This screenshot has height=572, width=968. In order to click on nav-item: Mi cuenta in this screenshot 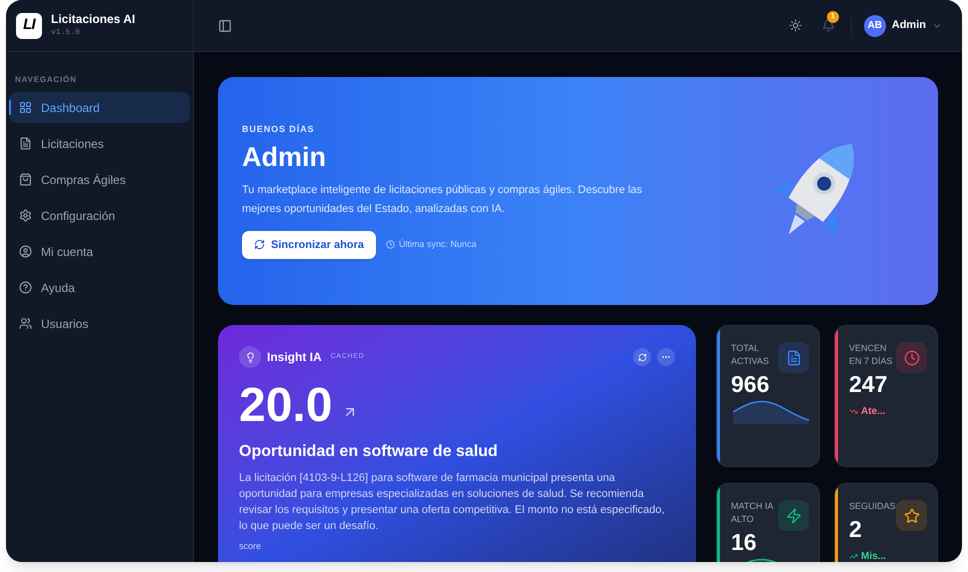, I will do `click(99, 251)`.